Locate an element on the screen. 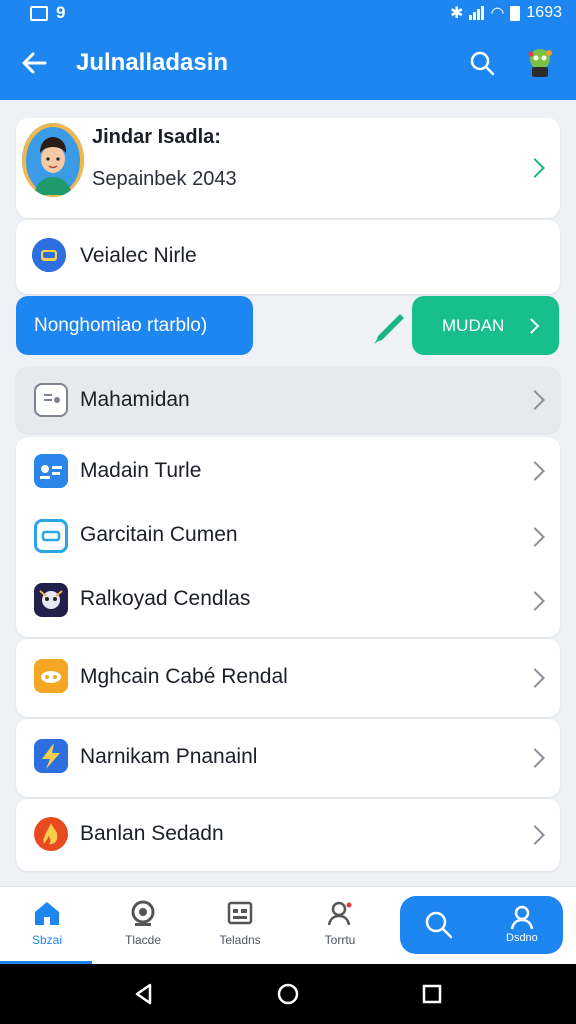 The image size is (576, 1024). nav-search-pill: Dsdno is located at coordinates (481, 925).